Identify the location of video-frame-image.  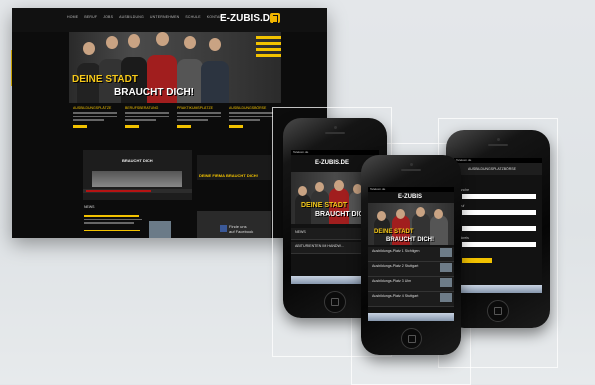
(137, 179).